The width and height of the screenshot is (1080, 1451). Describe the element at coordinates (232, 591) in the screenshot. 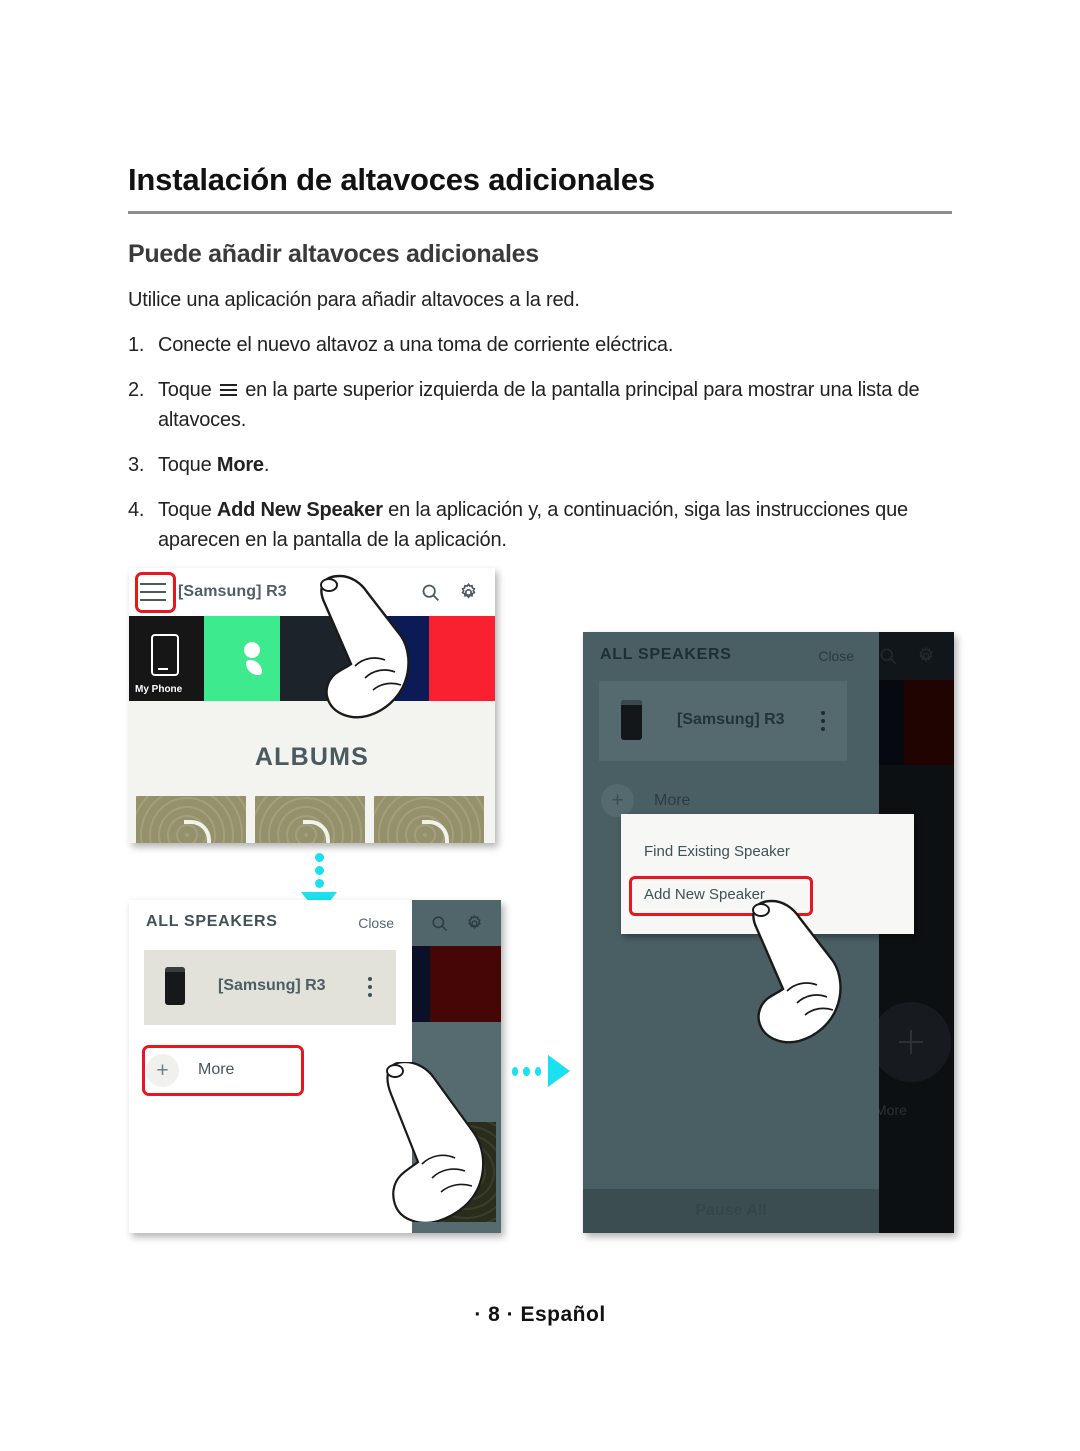

I see `device-name: [Samsung] R3` at that location.